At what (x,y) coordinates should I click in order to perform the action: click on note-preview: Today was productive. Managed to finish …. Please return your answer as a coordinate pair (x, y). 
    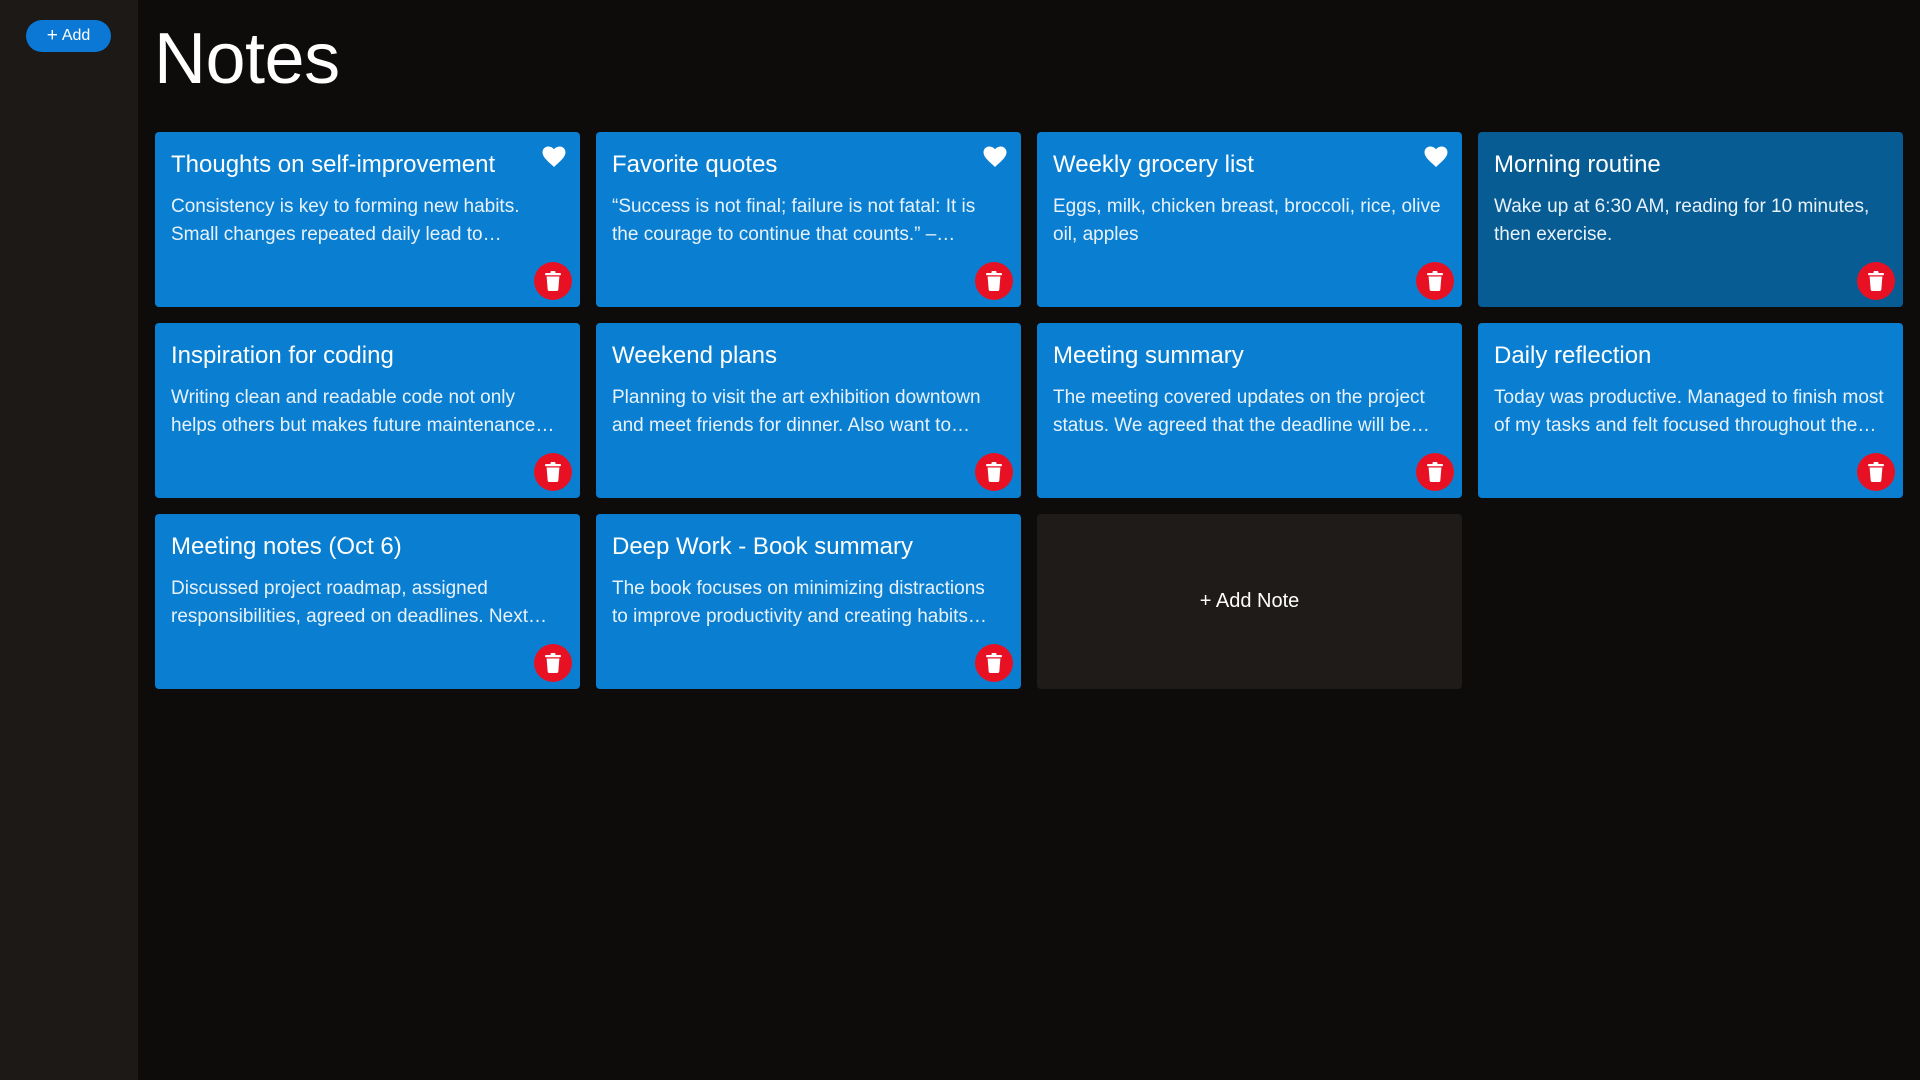
    Looking at the image, I should click on (1689, 411).